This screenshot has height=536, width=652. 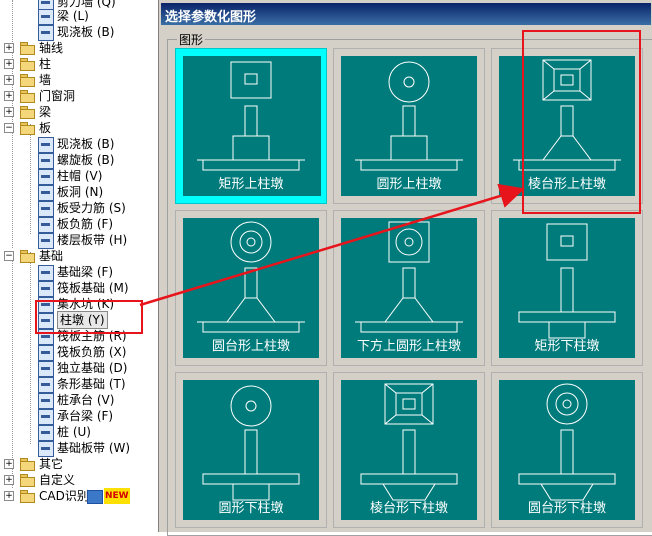 What do you see at coordinates (251, 184) in the screenshot?
I see `shape-caption: 矩形上柱墩` at bounding box center [251, 184].